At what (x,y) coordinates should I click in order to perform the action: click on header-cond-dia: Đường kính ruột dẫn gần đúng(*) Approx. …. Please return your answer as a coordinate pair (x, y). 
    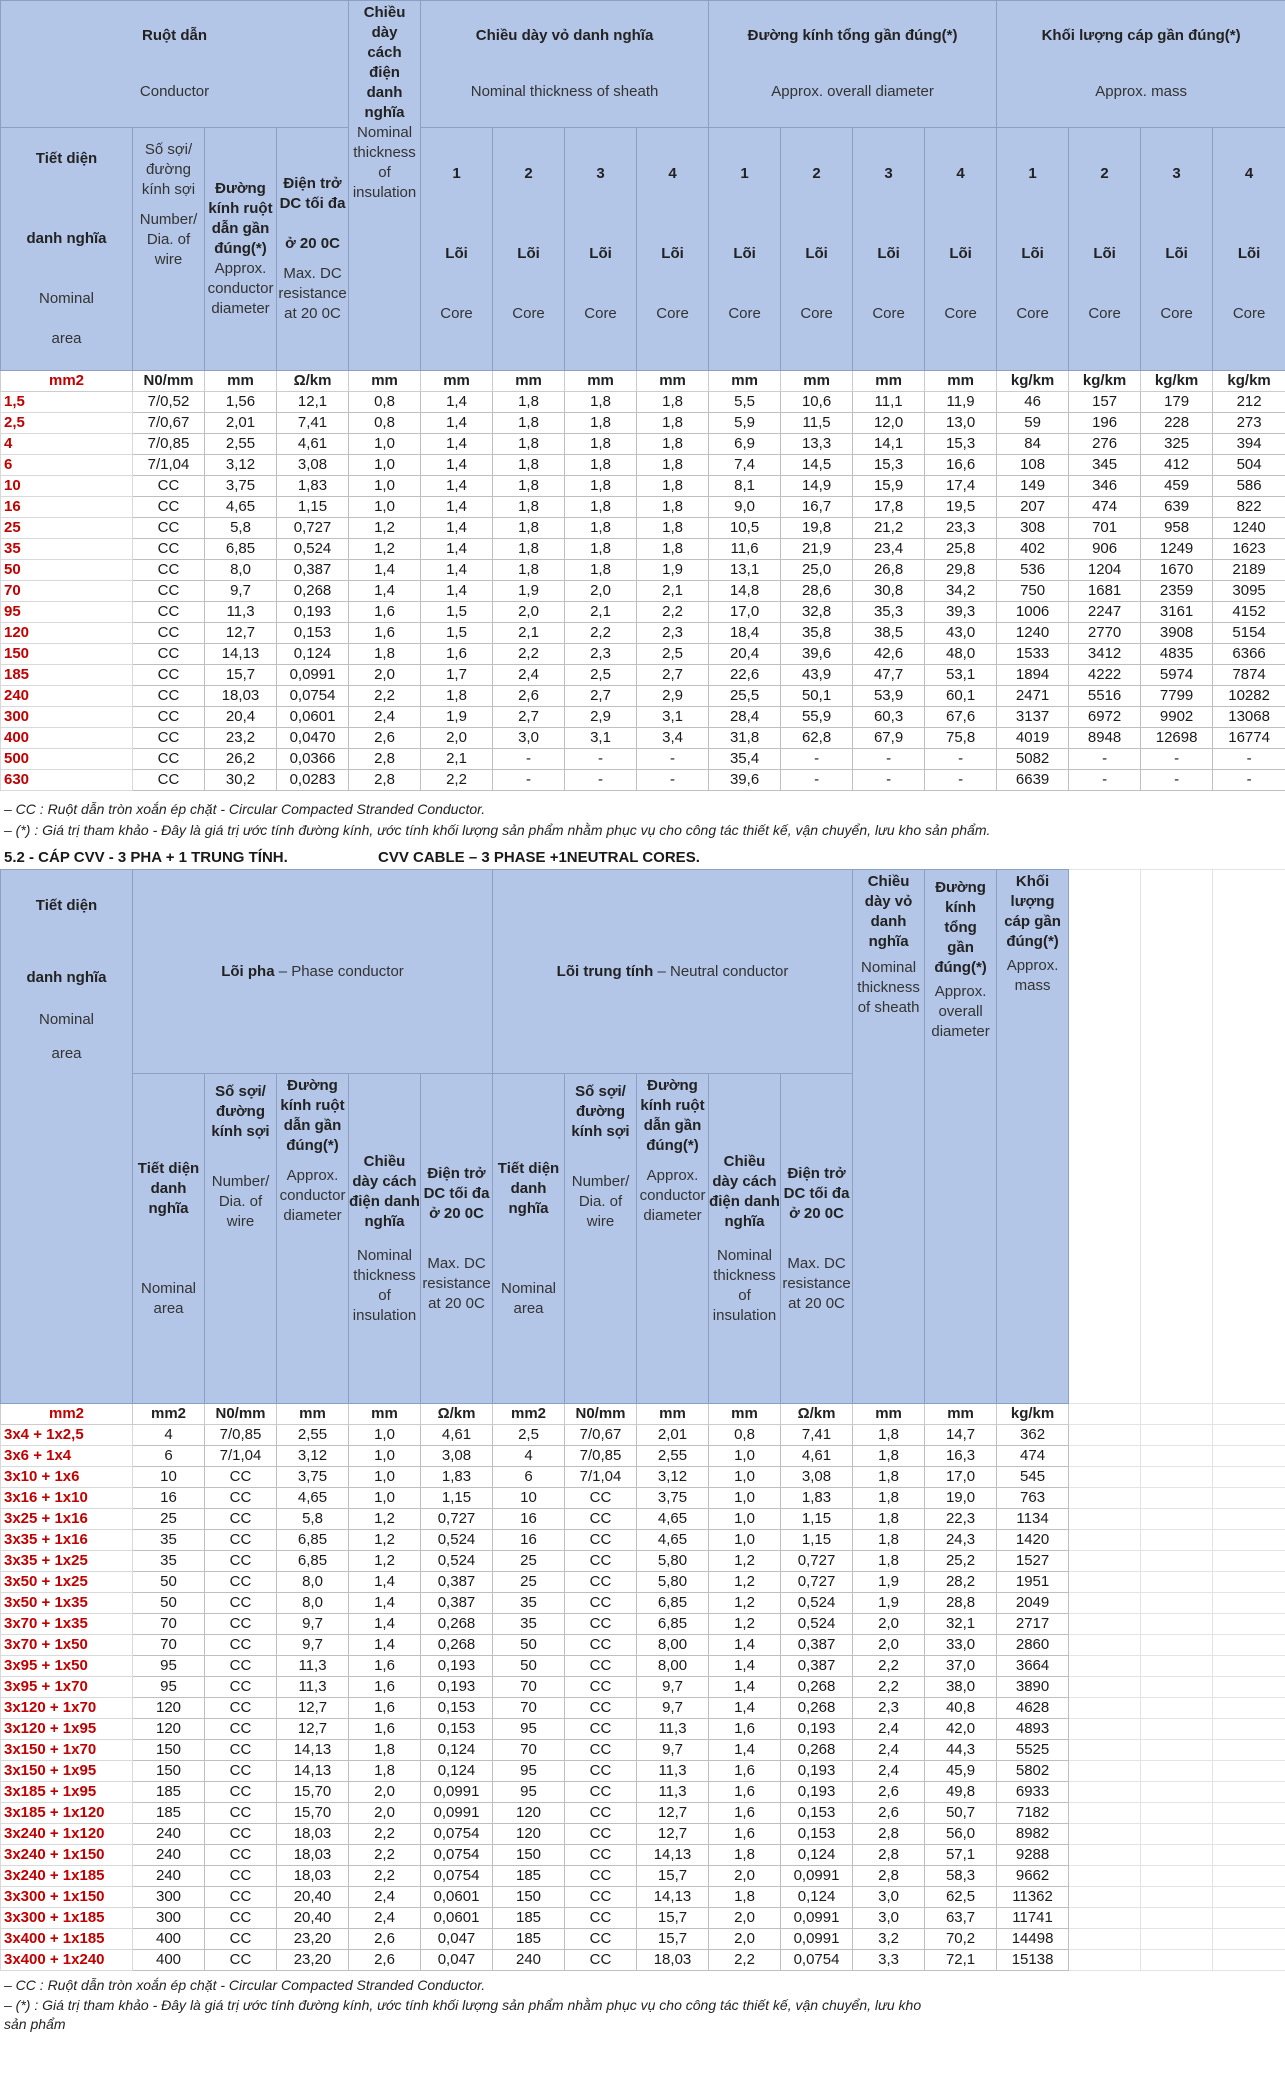
    Looking at the image, I should click on (240, 249).